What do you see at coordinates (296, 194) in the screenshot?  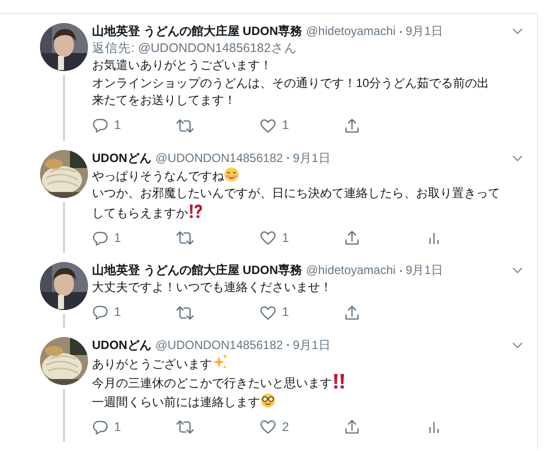 I see `tweet-text: やっぱりそうなんですね いつか、お邪魔したいんですが、日にち決めて連絡したら、お取り置きってしてもらえますか` at bounding box center [296, 194].